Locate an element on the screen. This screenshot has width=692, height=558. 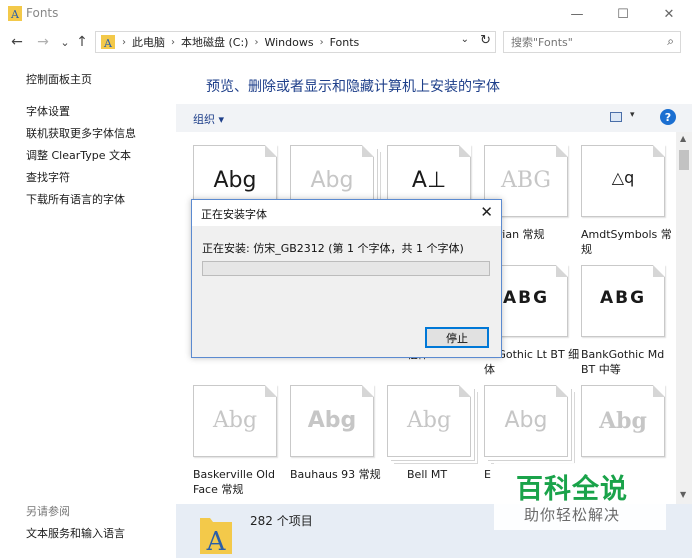
sidebar-item-get-more-fonts: 联机获取更多字体信息 is located at coordinates (81, 133).